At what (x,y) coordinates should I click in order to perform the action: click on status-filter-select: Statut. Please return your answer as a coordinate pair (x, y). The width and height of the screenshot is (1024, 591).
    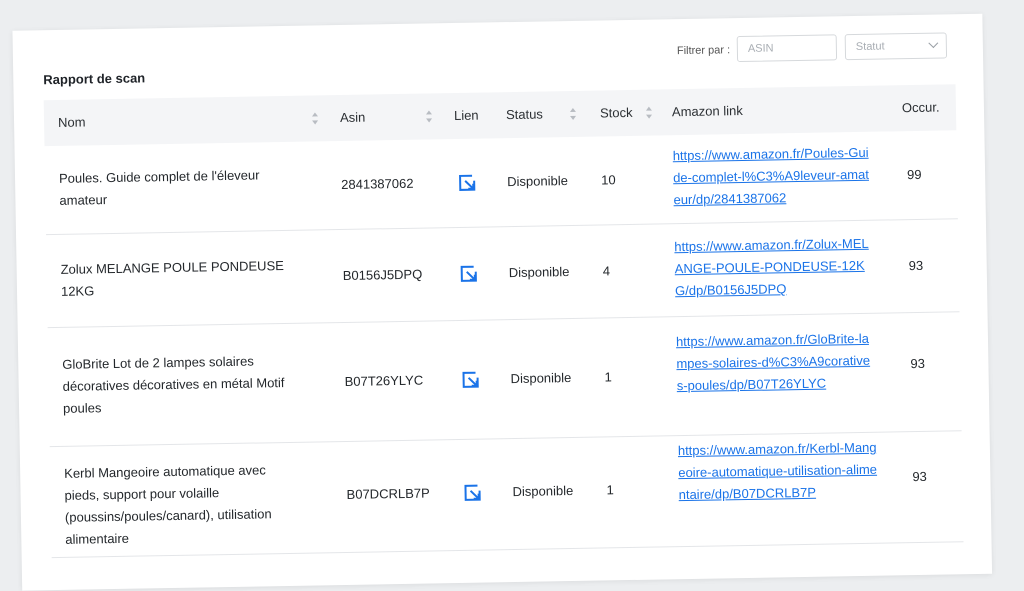
    Looking at the image, I should click on (896, 46).